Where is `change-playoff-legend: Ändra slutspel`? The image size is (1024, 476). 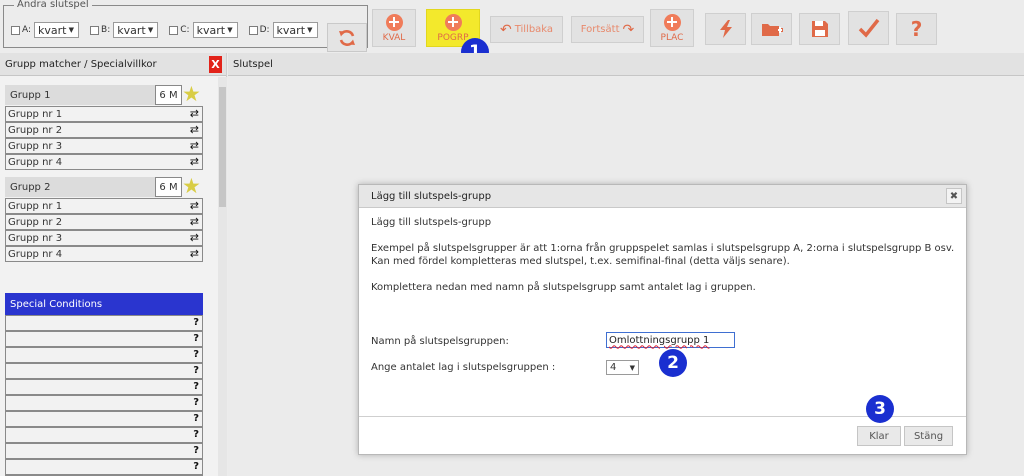 change-playoff-legend: Ändra slutspel is located at coordinates (53, 5).